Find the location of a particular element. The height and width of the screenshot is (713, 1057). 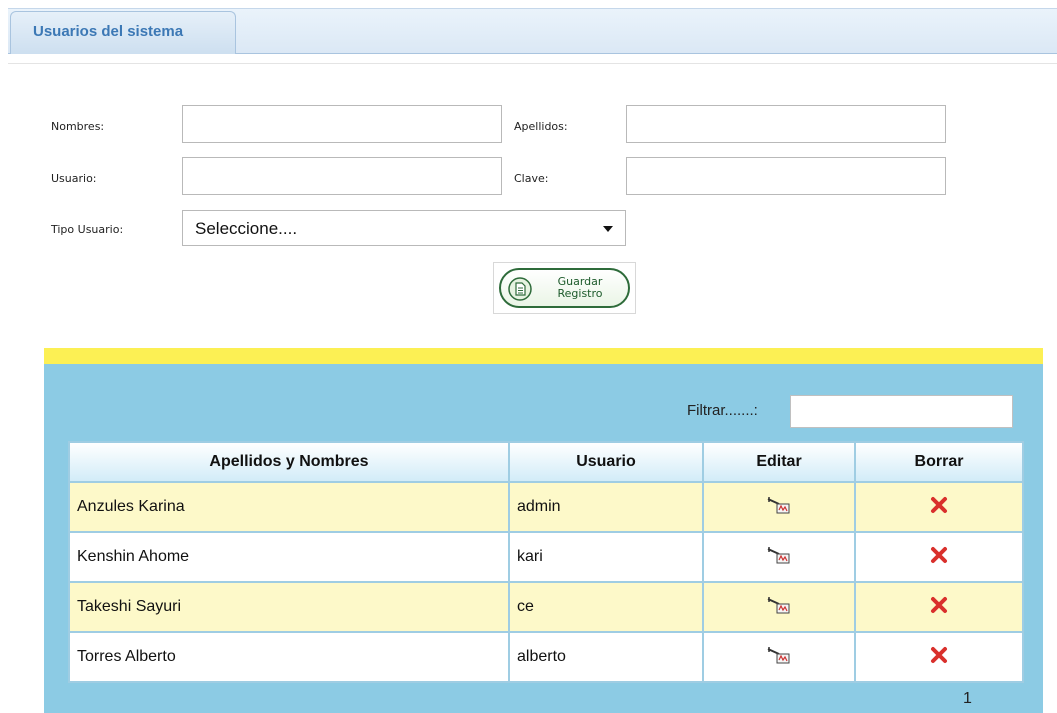

apellidos-input is located at coordinates (786, 124).